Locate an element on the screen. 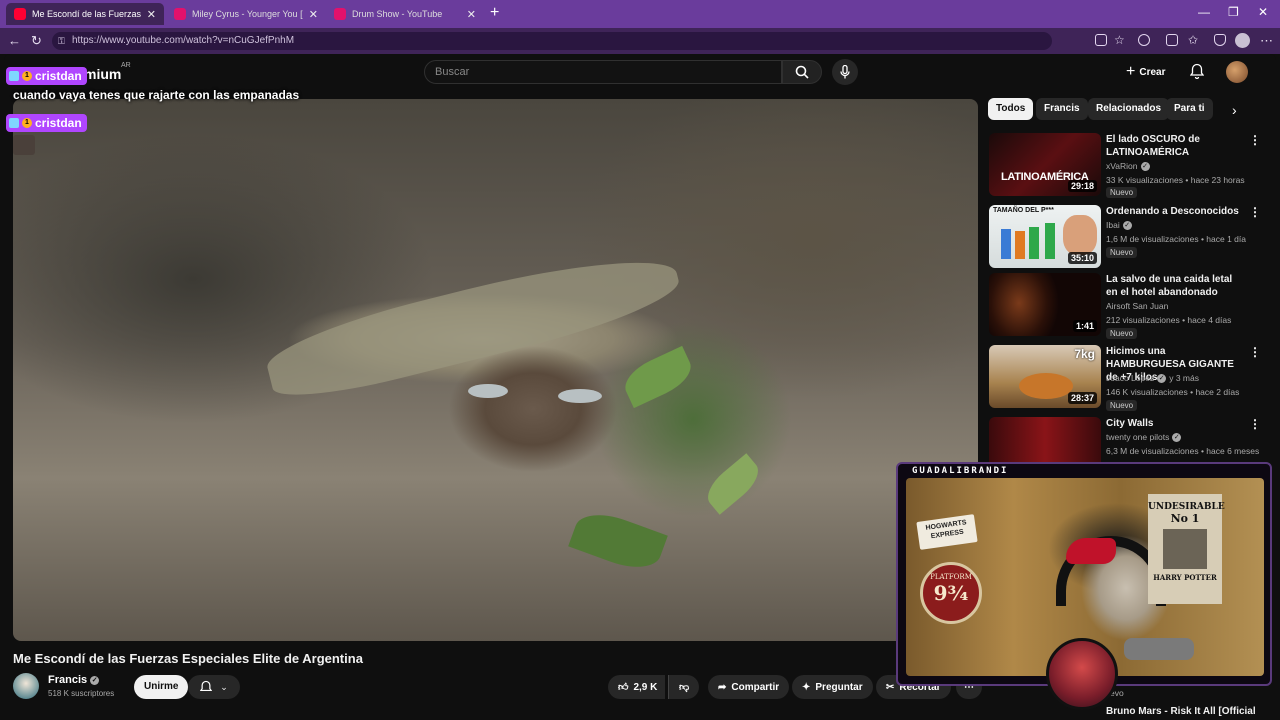 The image size is (1280, 720). platform-label: PLATFORM is located at coordinates (951, 577).